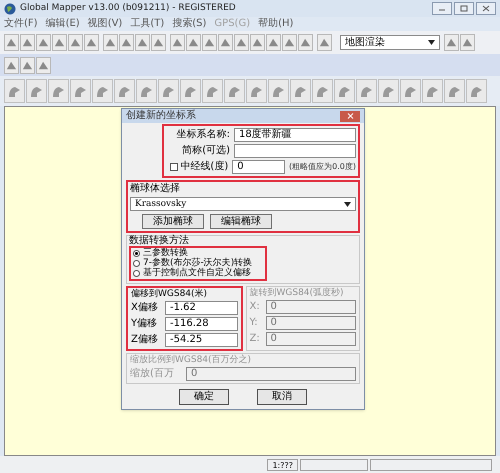 The height and width of the screenshot is (473, 500). What do you see at coordinates (255, 339) in the screenshot?
I see `field-label: Z:` at bounding box center [255, 339].